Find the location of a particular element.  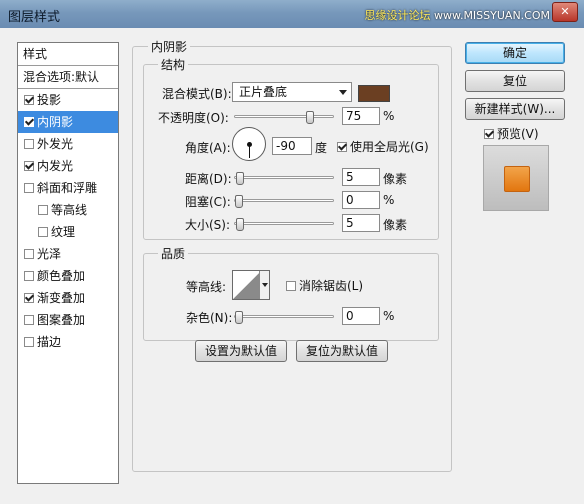

contour-curve-icon is located at coordinates (247, 285).